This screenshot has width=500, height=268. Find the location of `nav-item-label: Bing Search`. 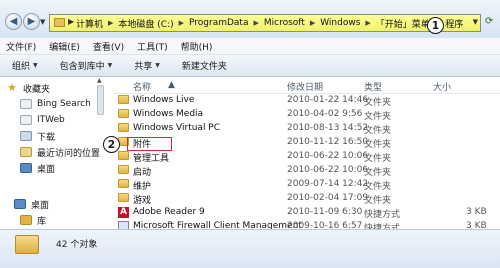

nav-item-label: Bing Search is located at coordinates (64, 104).